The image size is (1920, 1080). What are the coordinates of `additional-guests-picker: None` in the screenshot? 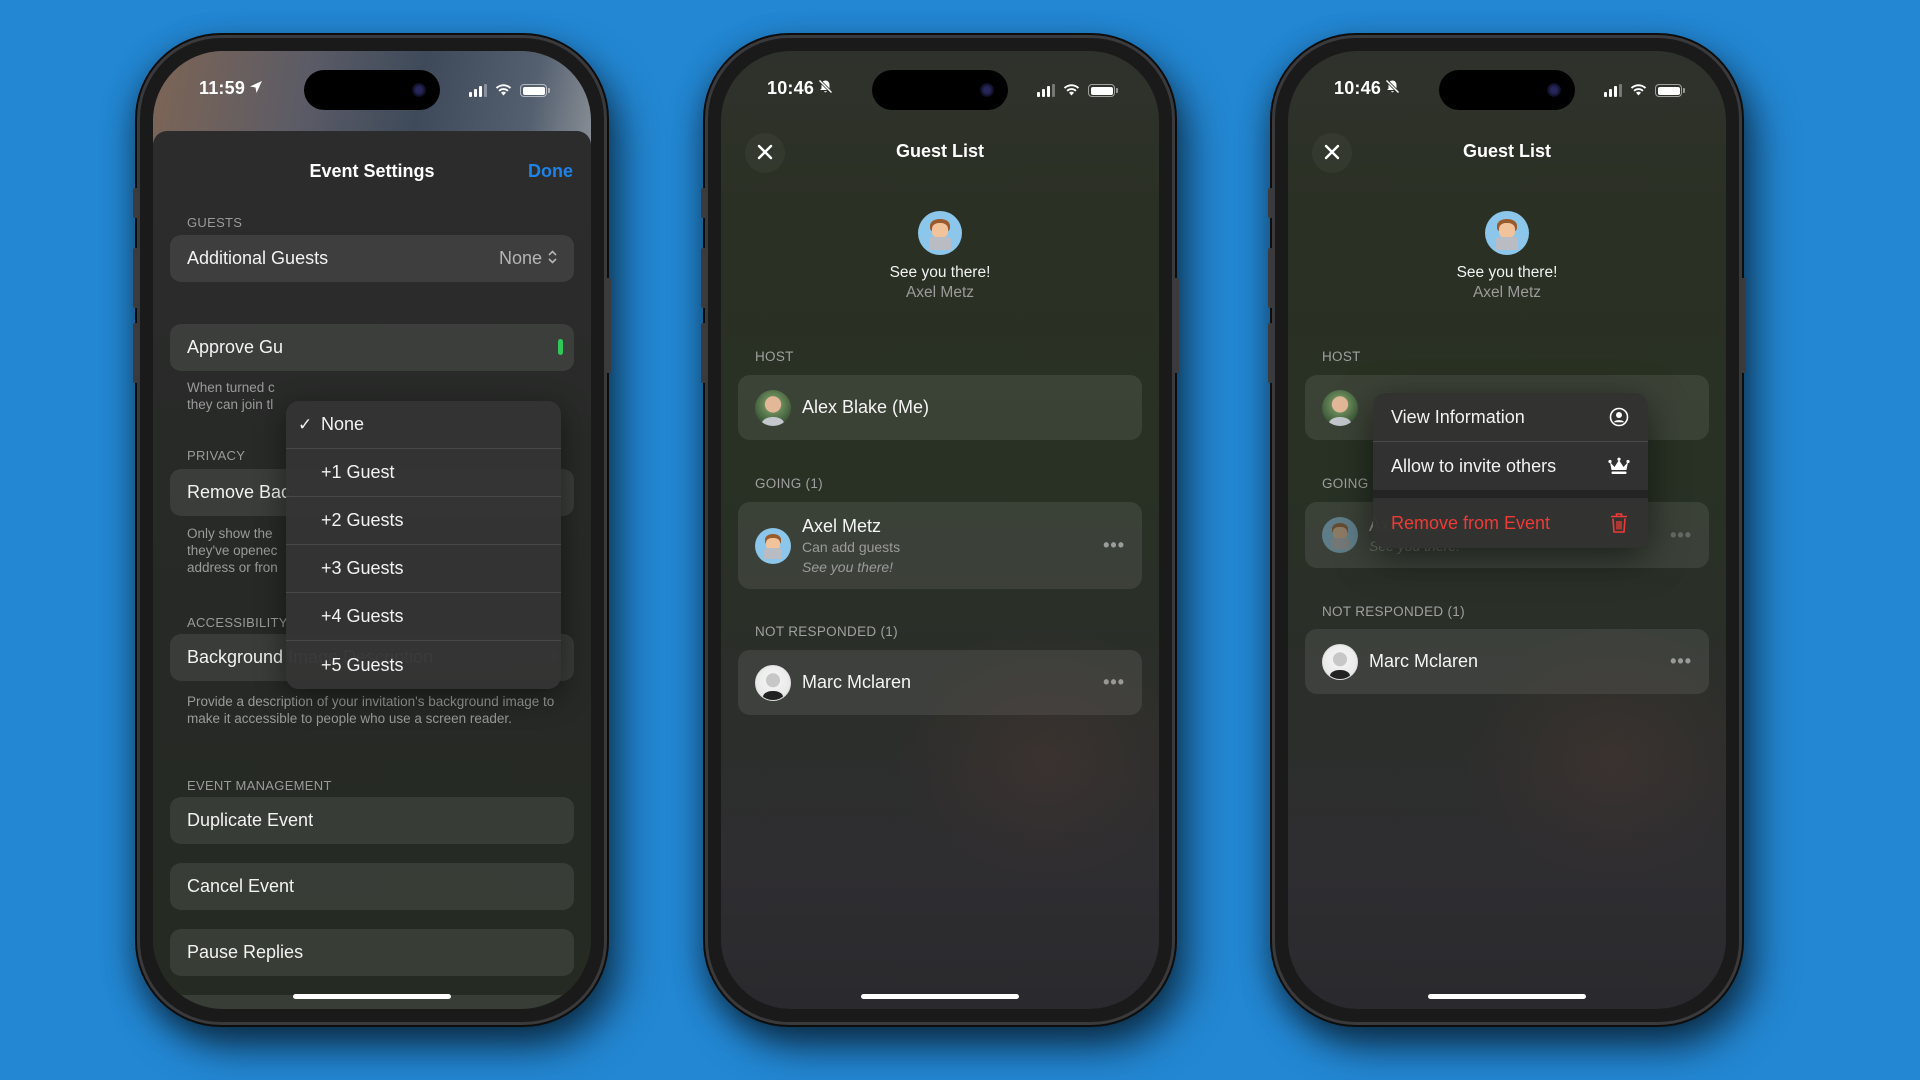 It's located at (528, 258).